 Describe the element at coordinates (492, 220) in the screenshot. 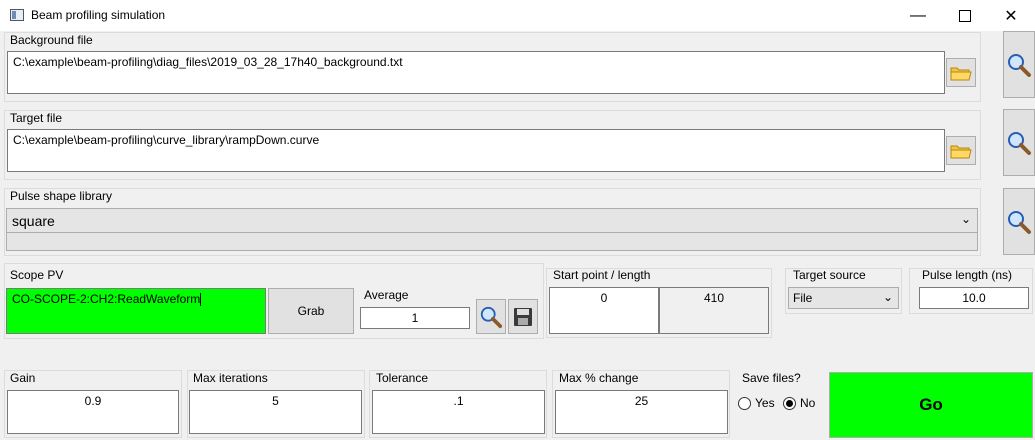

I see `pulse-library-select: square ⌄` at that location.